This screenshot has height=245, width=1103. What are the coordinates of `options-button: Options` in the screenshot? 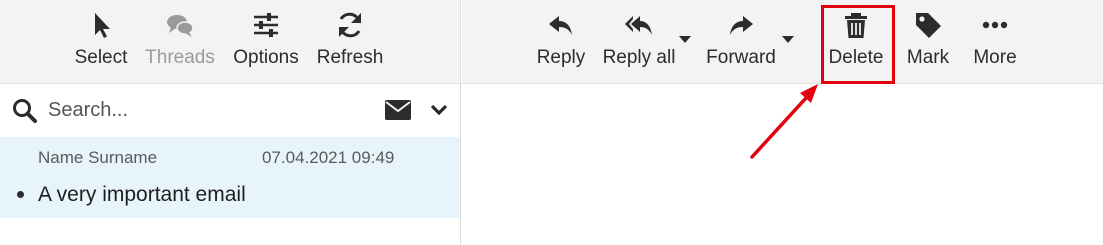 It's located at (266, 42).